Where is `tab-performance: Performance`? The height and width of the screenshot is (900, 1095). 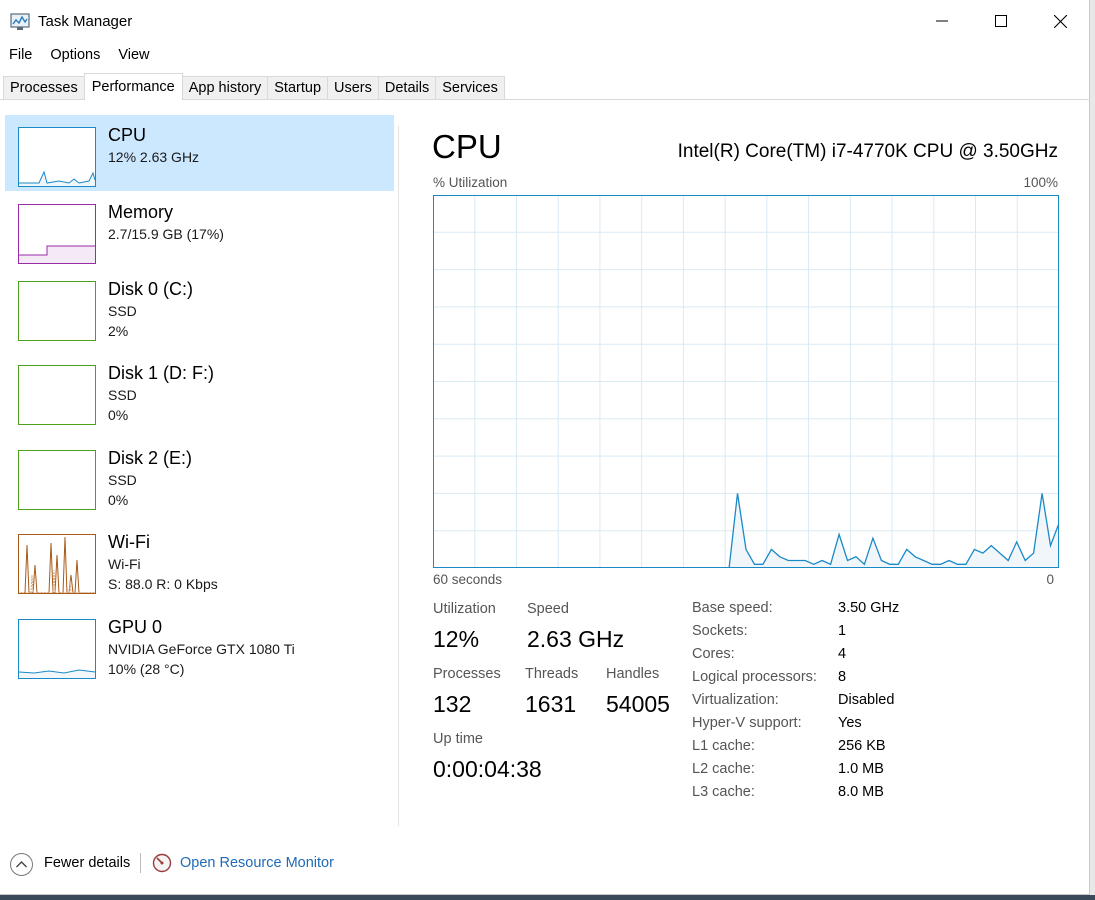
tab-performance: Performance is located at coordinates (133, 86).